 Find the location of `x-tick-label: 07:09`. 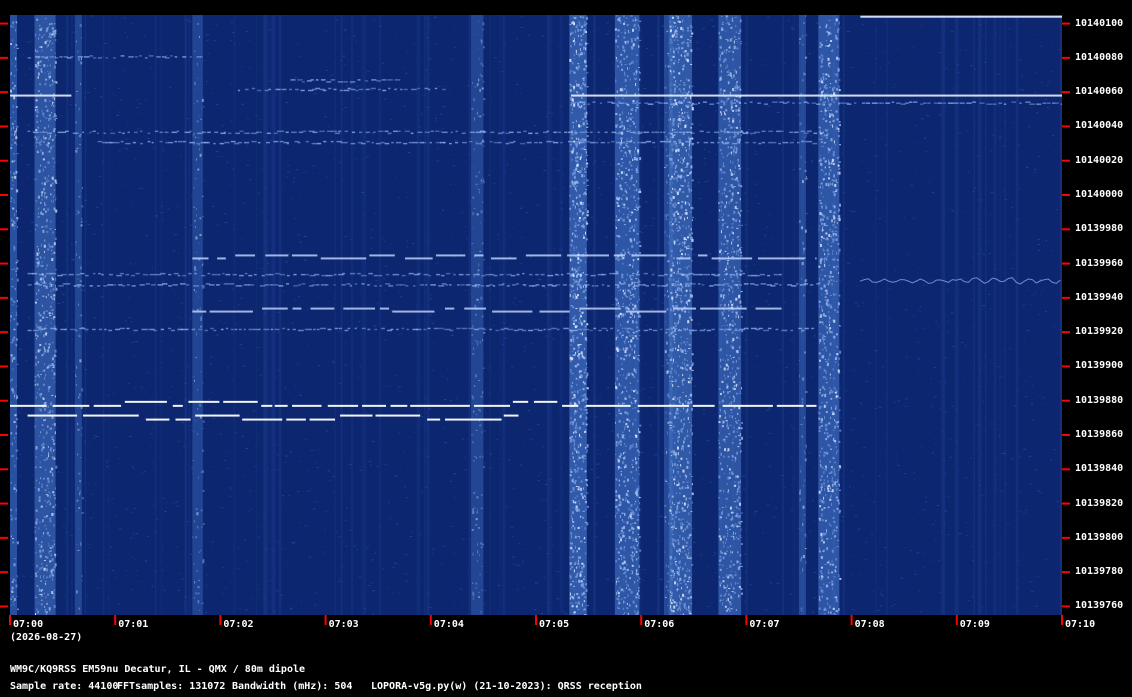

x-tick-label: 07:09 is located at coordinates (974, 624).